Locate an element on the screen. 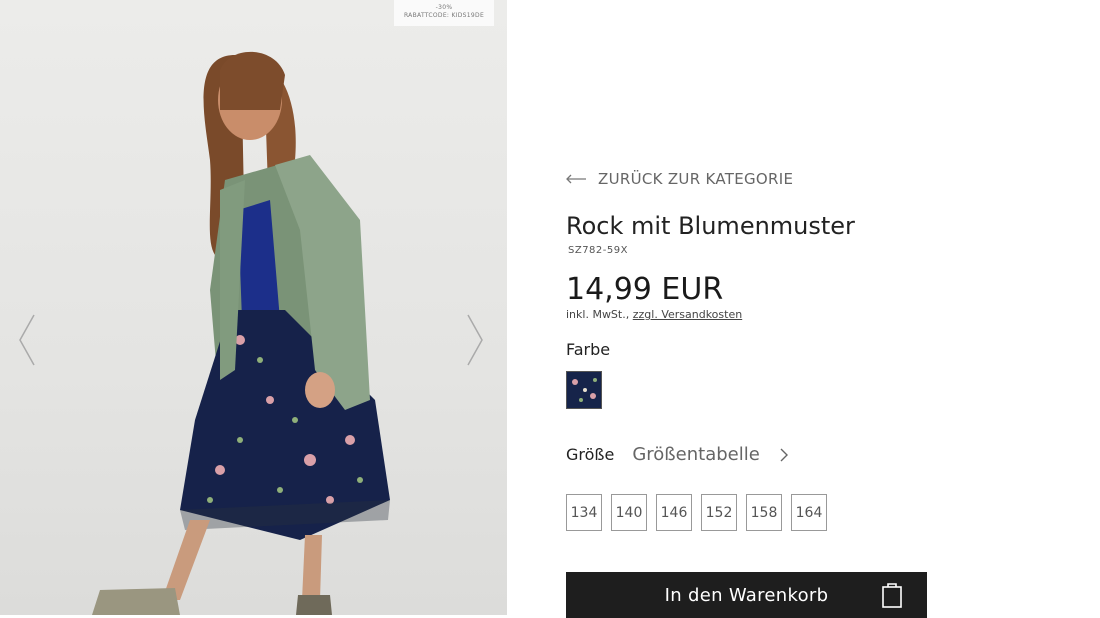 The image size is (1100, 618). tax-info: inkl. MwSt., zzgl. Versandkosten is located at coordinates (654, 314).